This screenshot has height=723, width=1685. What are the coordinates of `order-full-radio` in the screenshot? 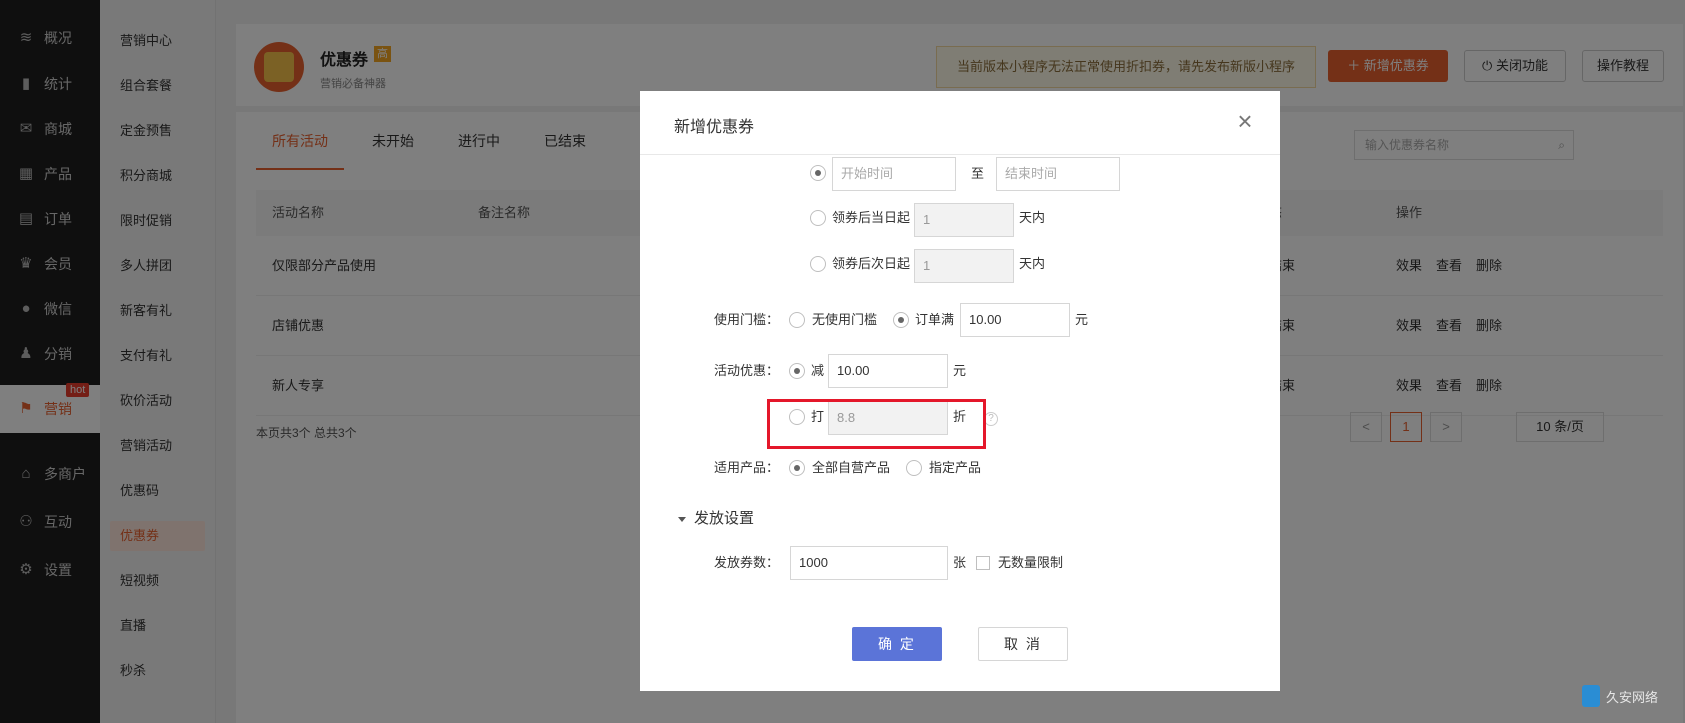 It's located at (901, 320).